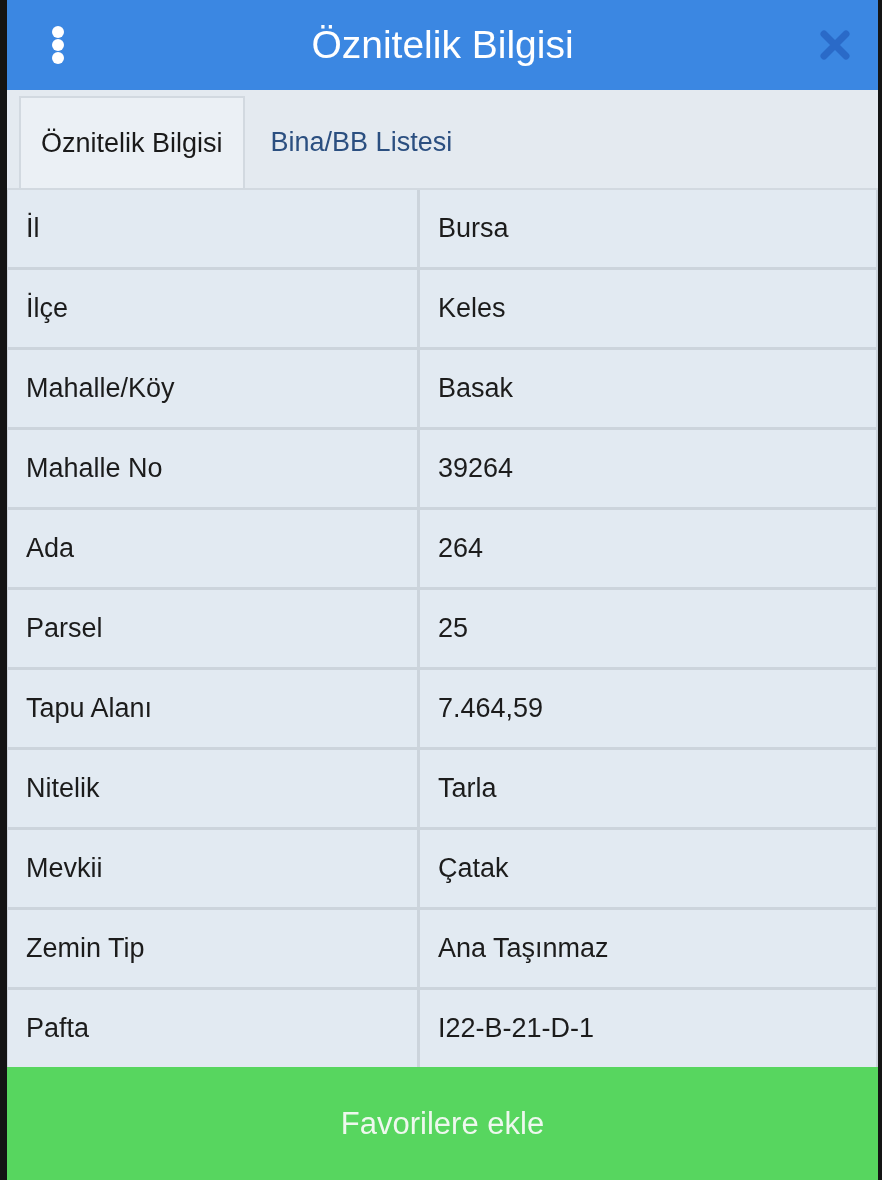  What do you see at coordinates (648, 948) in the screenshot?
I see `table-cell: Ana Taşınmaz` at bounding box center [648, 948].